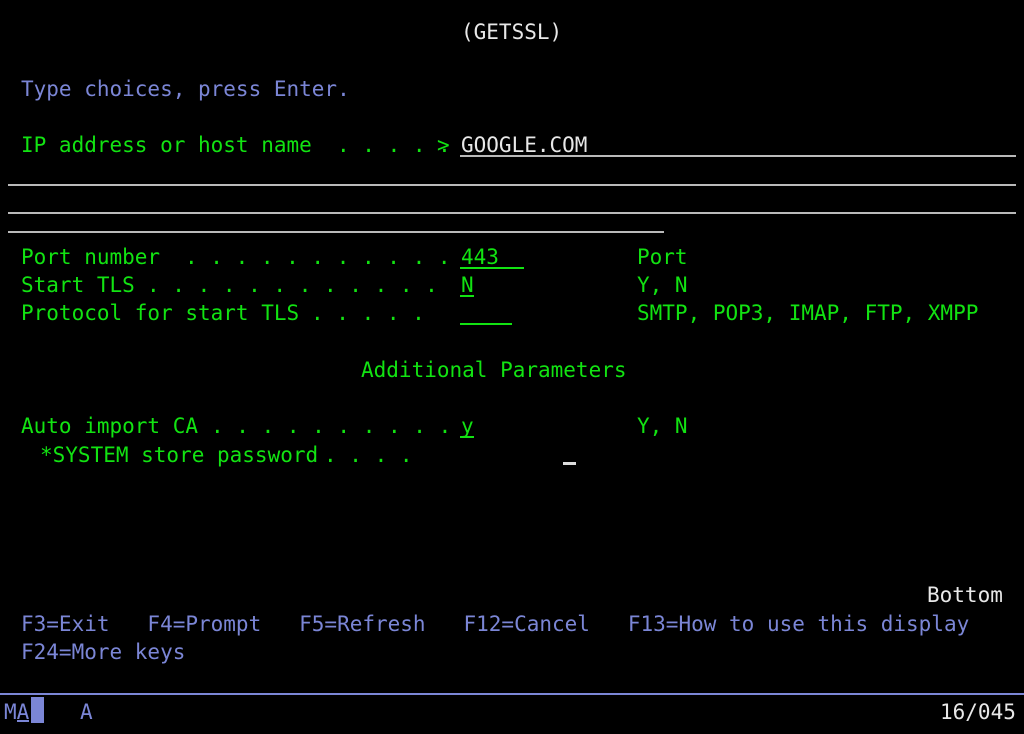 This screenshot has height=734, width=1024. I want to click on text-cursor-caret, so click(569, 463).